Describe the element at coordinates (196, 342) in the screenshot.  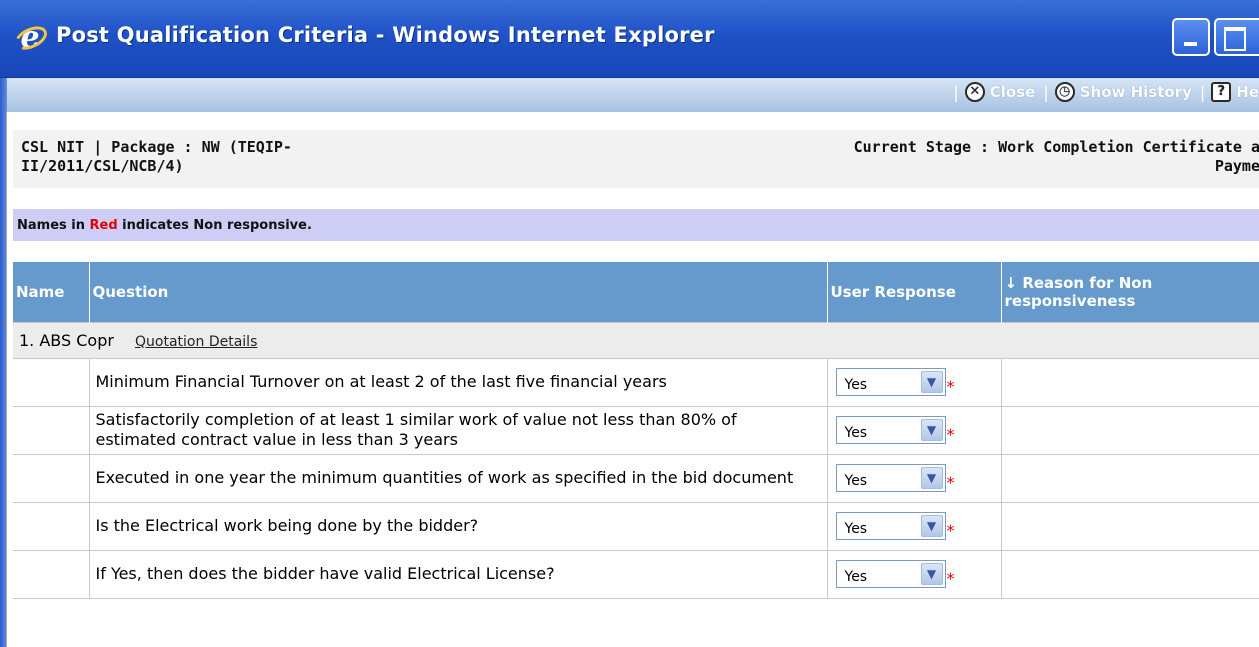
I see `quotation-details-link: Quotation Details` at that location.